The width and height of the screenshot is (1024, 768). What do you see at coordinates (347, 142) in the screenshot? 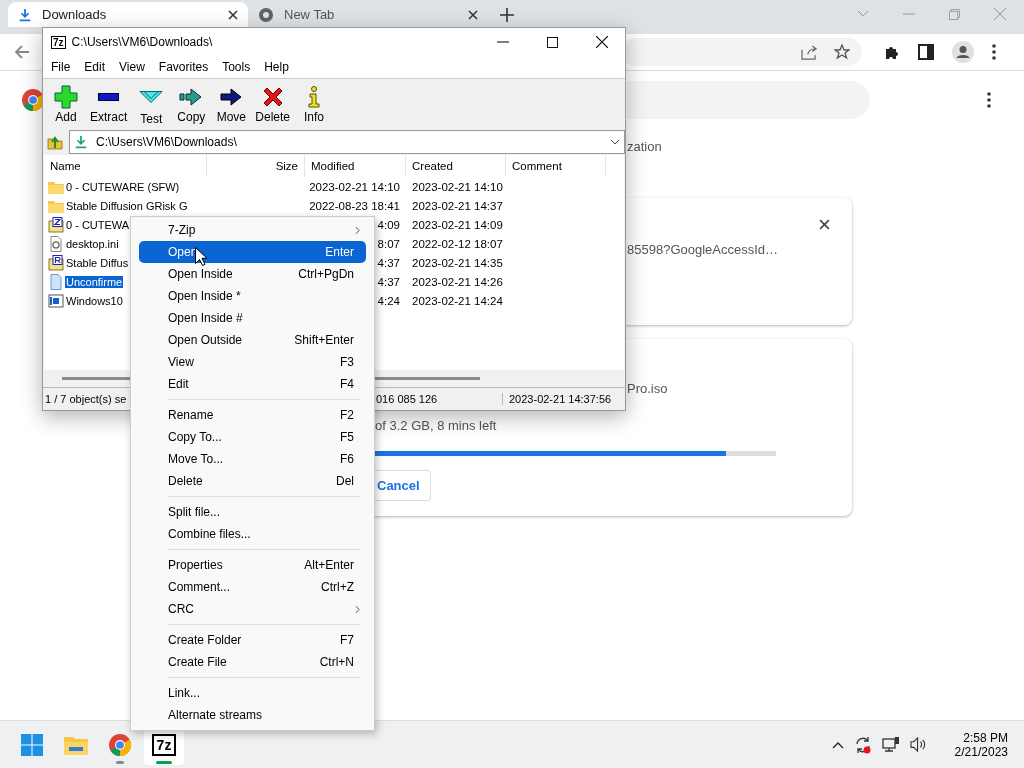
I see `path-field: C:\Users\VM6\Downloads\` at bounding box center [347, 142].